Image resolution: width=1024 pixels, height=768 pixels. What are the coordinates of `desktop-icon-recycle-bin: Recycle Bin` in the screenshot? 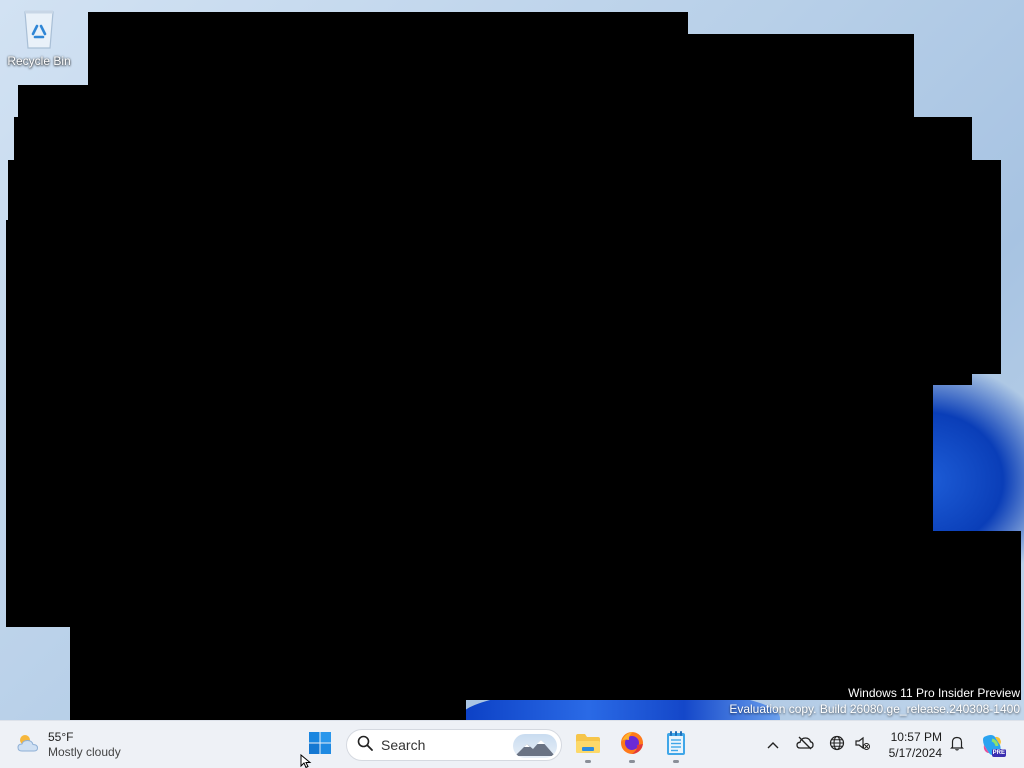 It's located at (39, 44).